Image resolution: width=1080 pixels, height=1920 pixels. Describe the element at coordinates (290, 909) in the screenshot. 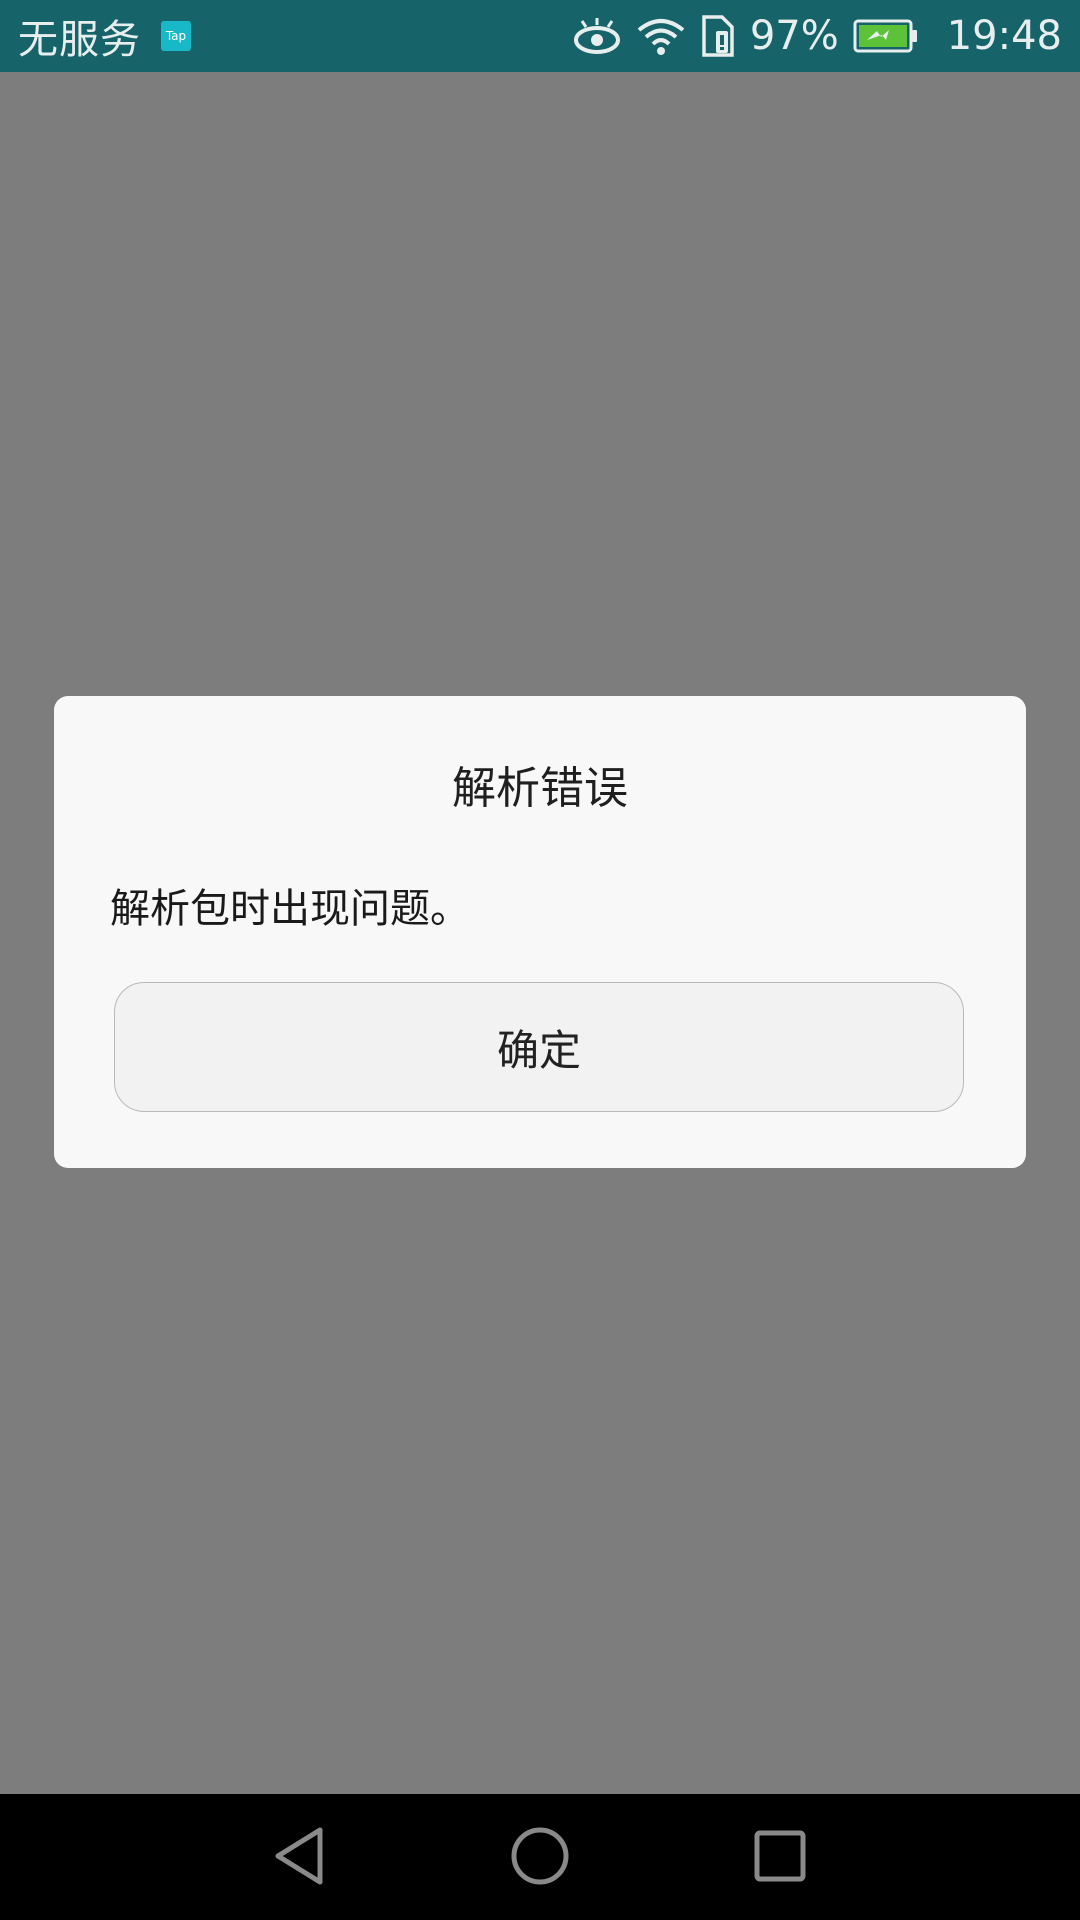

I see `dialog-message: 解析包时出现问题。` at that location.